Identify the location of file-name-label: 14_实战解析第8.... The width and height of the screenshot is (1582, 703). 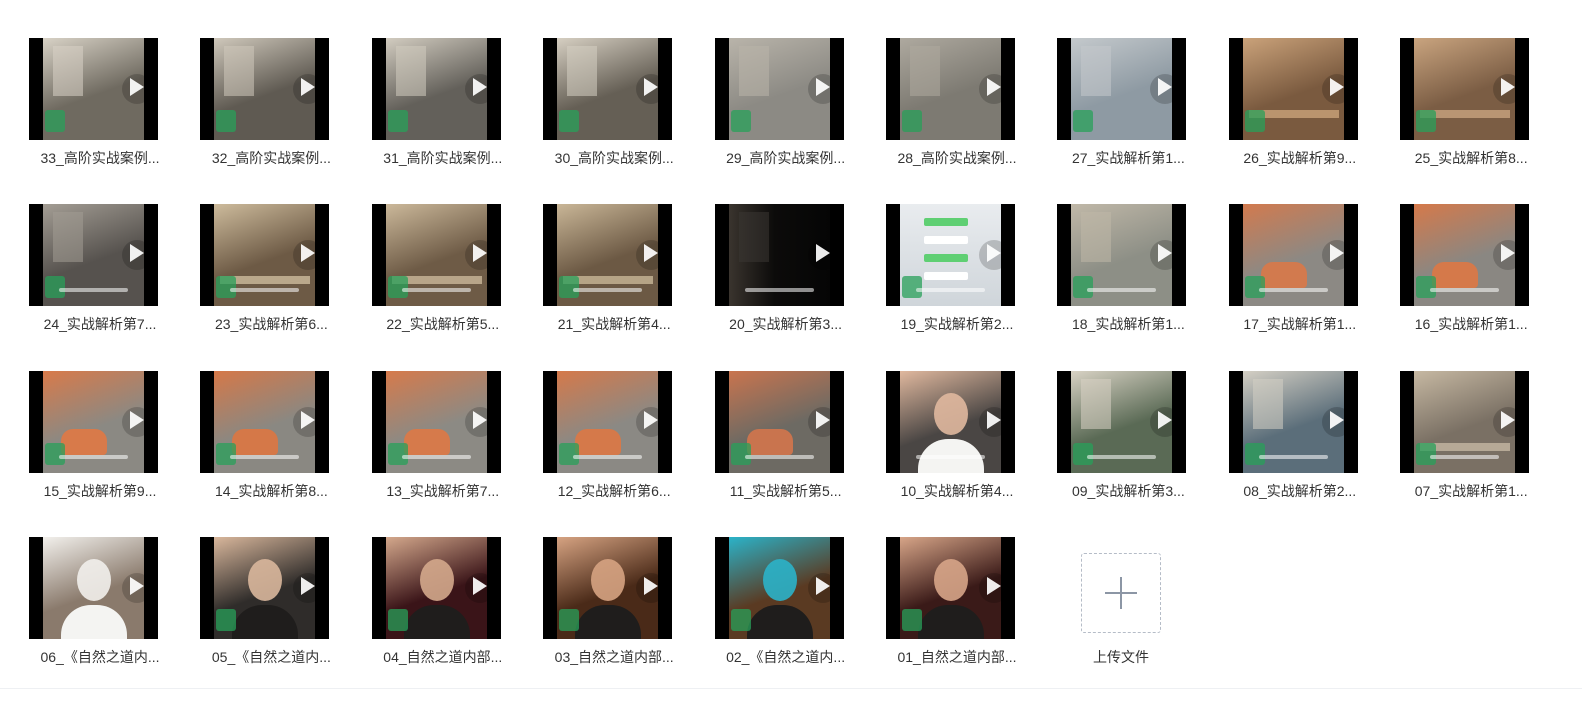
(271, 491).